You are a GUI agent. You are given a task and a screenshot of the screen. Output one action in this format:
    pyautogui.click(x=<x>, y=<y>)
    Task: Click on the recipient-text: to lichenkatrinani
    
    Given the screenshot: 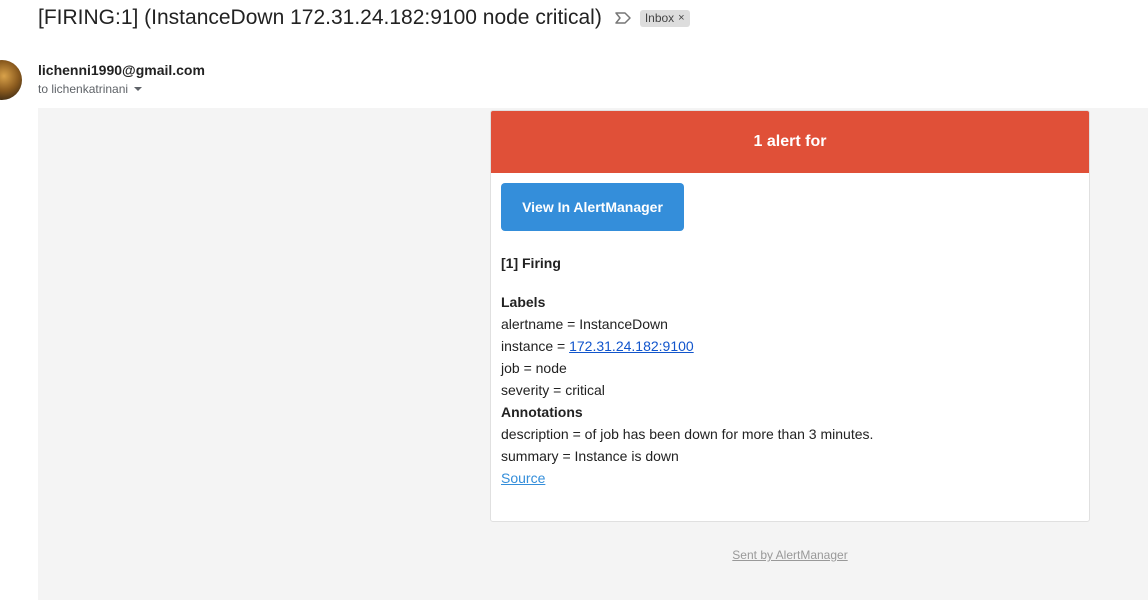 What is the action you would take?
    pyautogui.click(x=83, y=89)
    